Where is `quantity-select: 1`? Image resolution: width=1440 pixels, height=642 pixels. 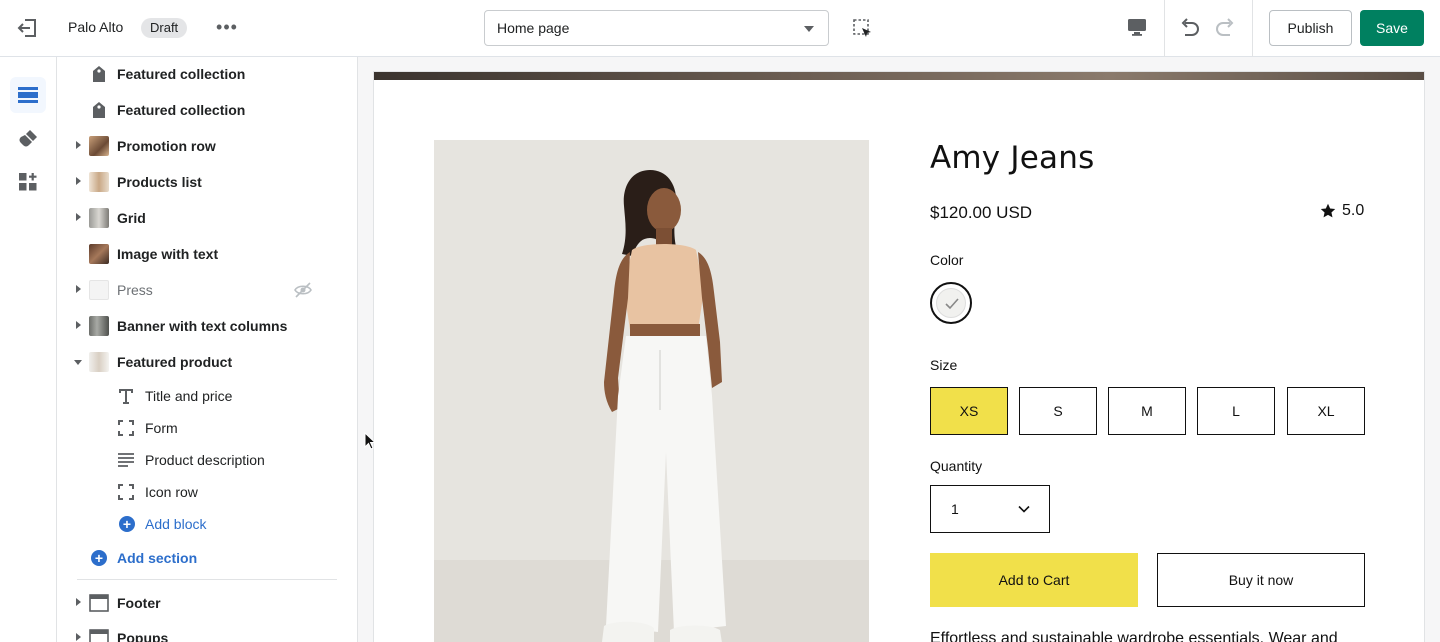
quantity-select: 1 is located at coordinates (990, 509).